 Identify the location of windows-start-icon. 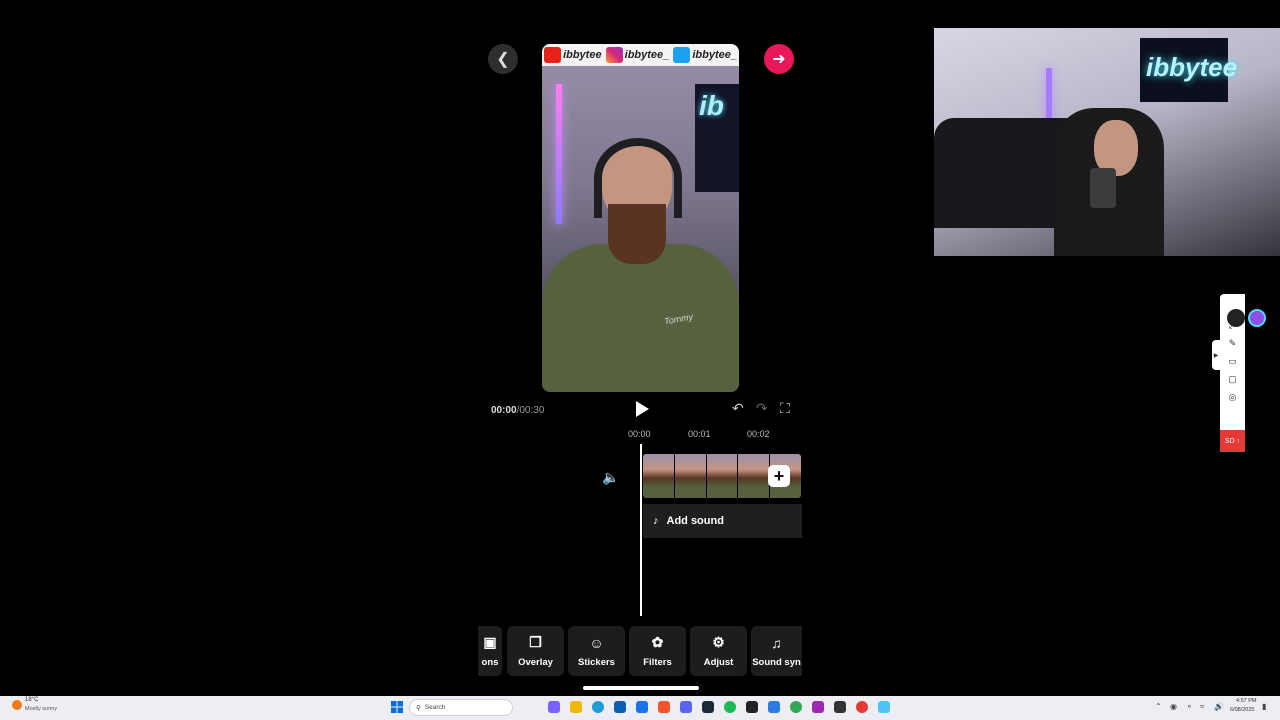
(397, 707).